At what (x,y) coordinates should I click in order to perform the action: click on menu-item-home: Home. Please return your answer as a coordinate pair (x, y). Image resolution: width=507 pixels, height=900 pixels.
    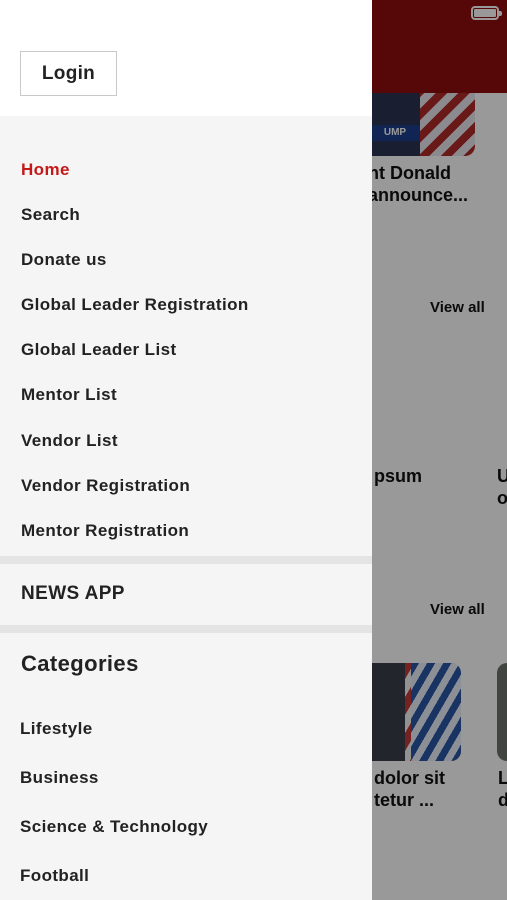
    Looking at the image, I should click on (45, 170).